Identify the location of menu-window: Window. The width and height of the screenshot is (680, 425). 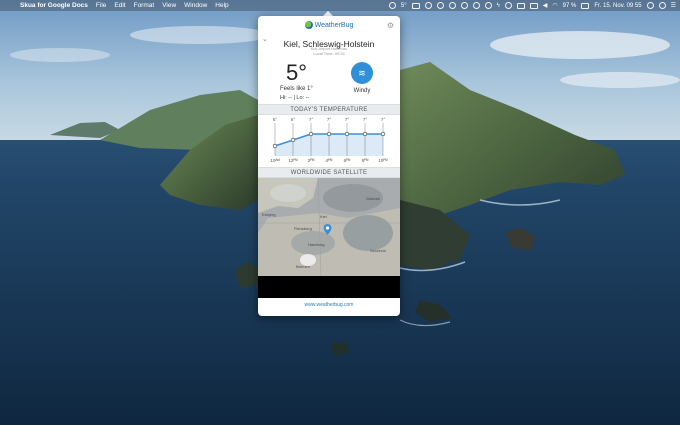
(195, 5).